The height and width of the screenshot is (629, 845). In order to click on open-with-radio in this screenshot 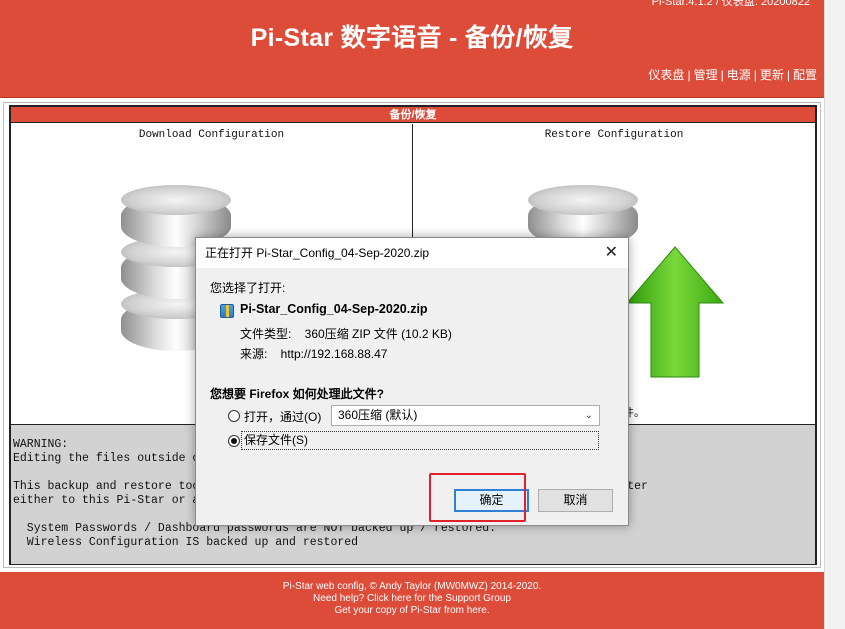, I will do `click(234, 416)`.